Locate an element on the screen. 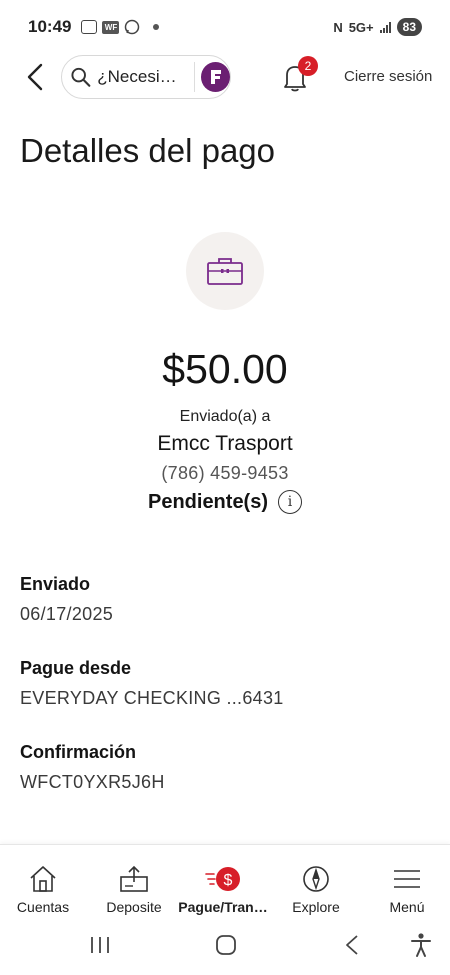  whatsapp-icon is located at coordinates (132, 27).